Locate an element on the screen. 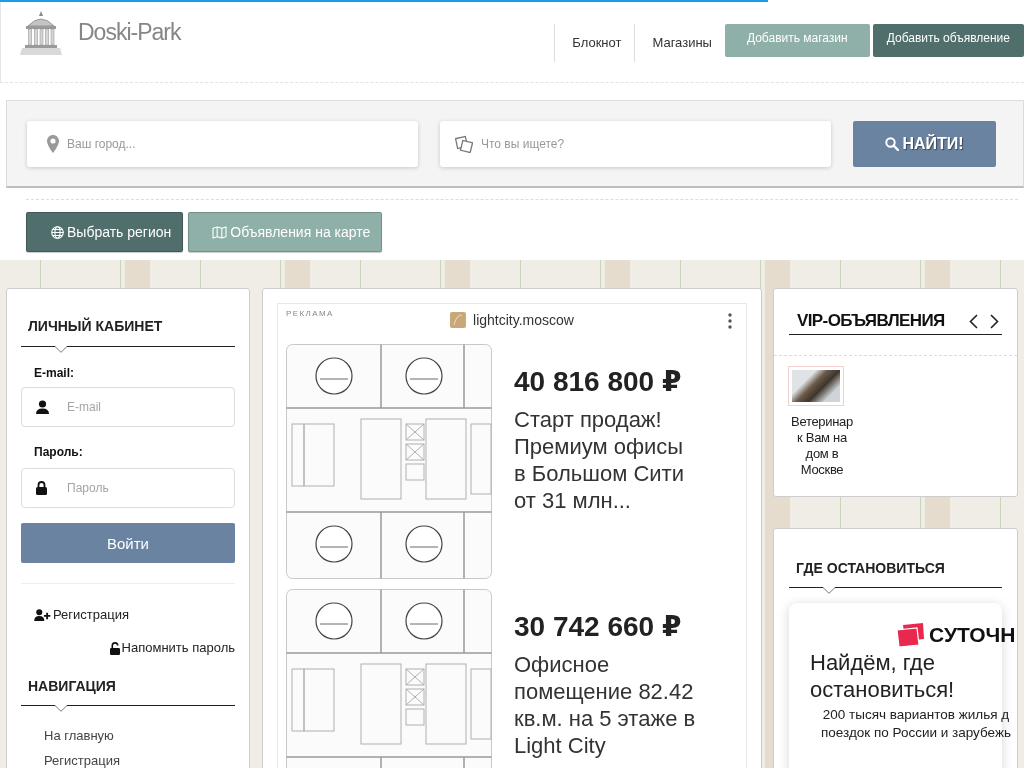 This screenshot has width=1024, height=768. add-listing-button: Добавить объявление is located at coordinates (948, 40).